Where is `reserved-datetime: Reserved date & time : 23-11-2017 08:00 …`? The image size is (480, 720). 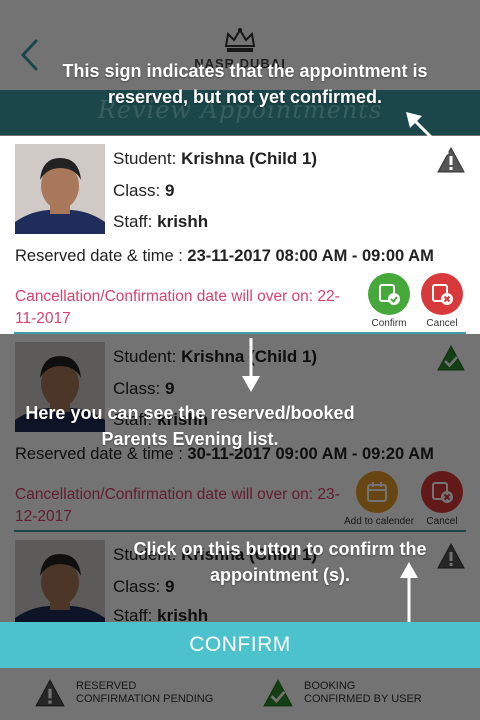
reserved-datetime: Reserved date & time : 23-11-2017 08:00 … is located at coordinates (224, 256).